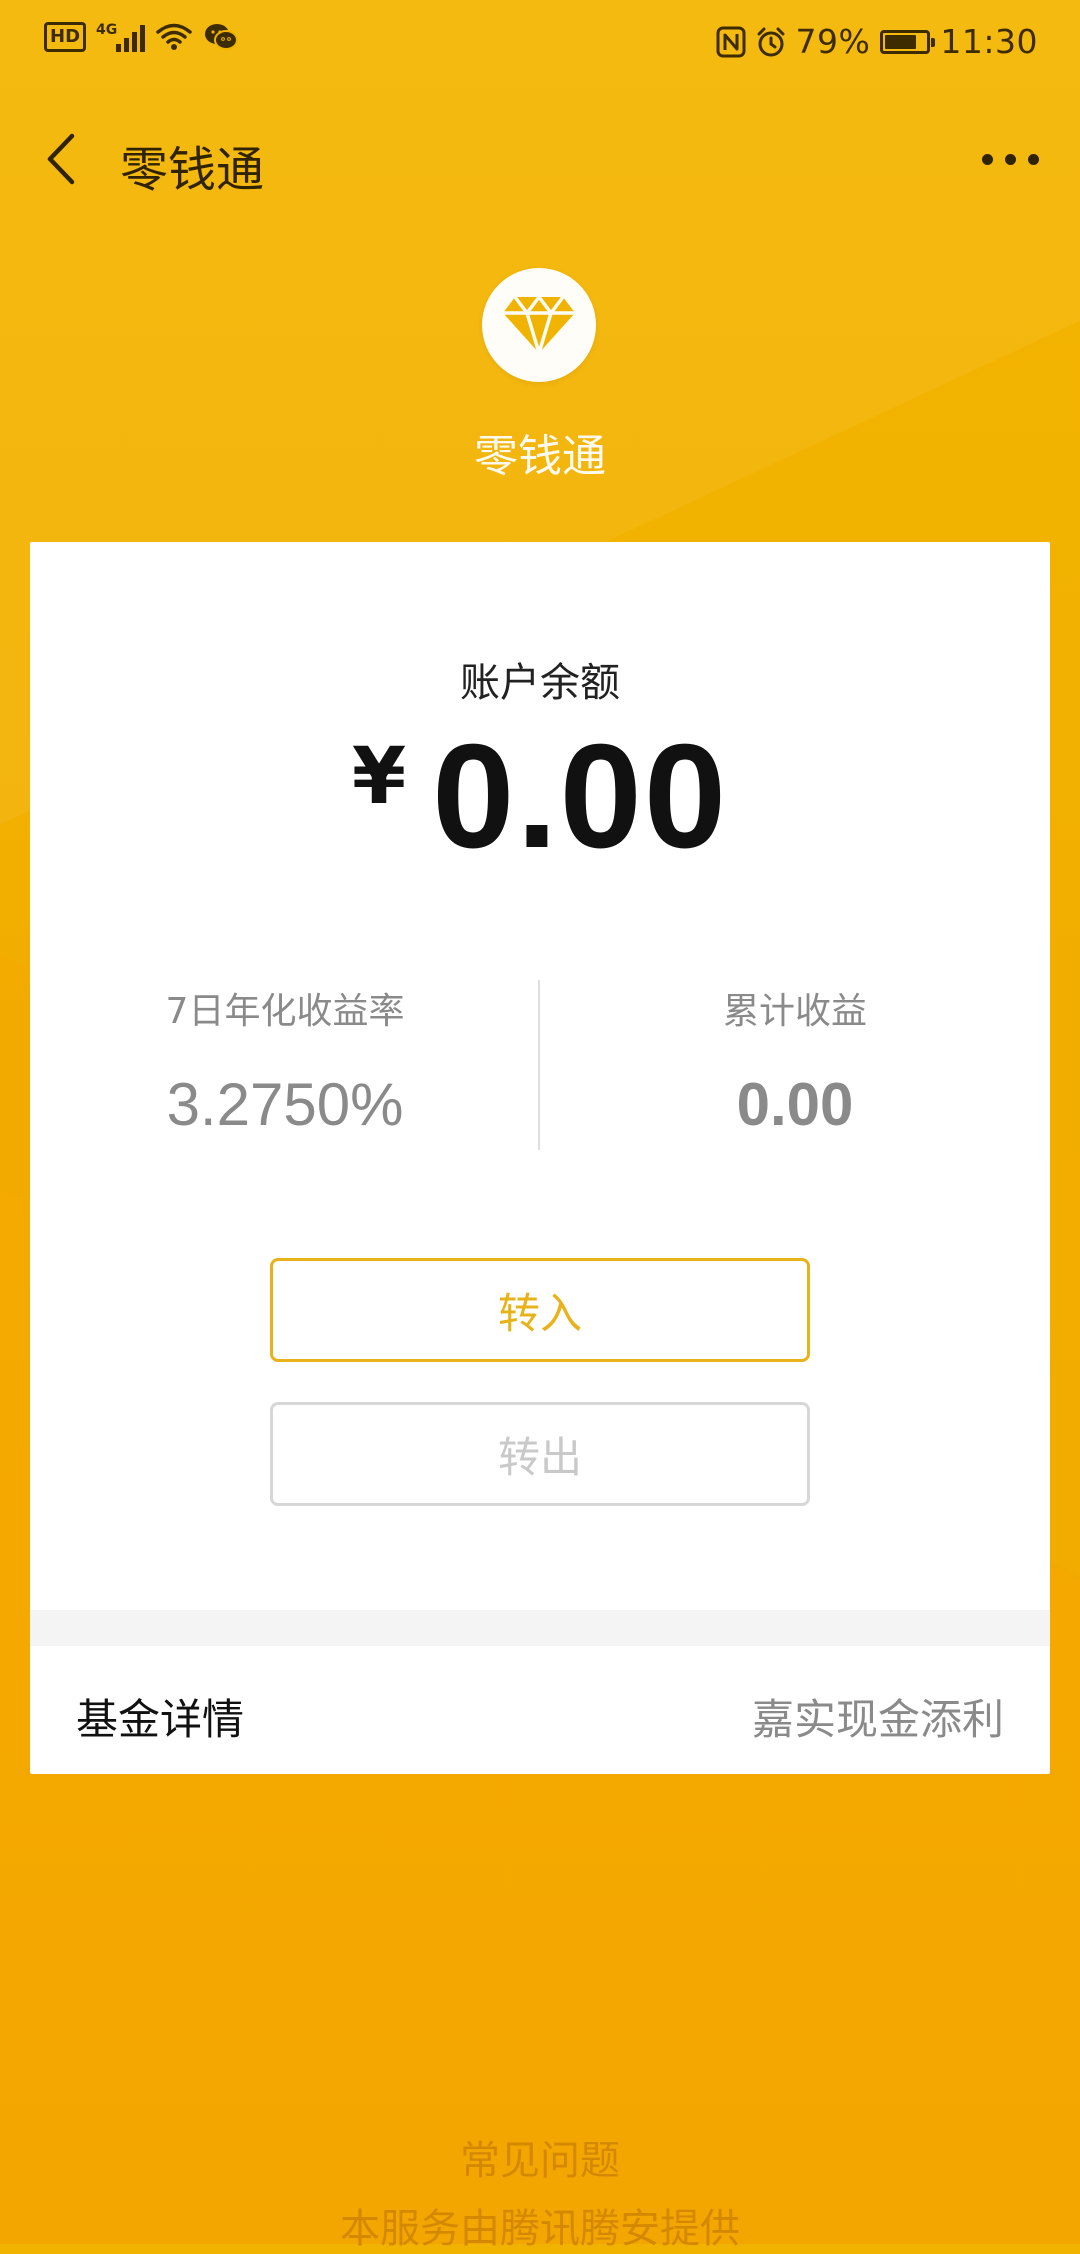 The image size is (1080, 2254). What do you see at coordinates (379, 777) in the screenshot?
I see `currency-symbol: ¥` at bounding box center [379, 777].